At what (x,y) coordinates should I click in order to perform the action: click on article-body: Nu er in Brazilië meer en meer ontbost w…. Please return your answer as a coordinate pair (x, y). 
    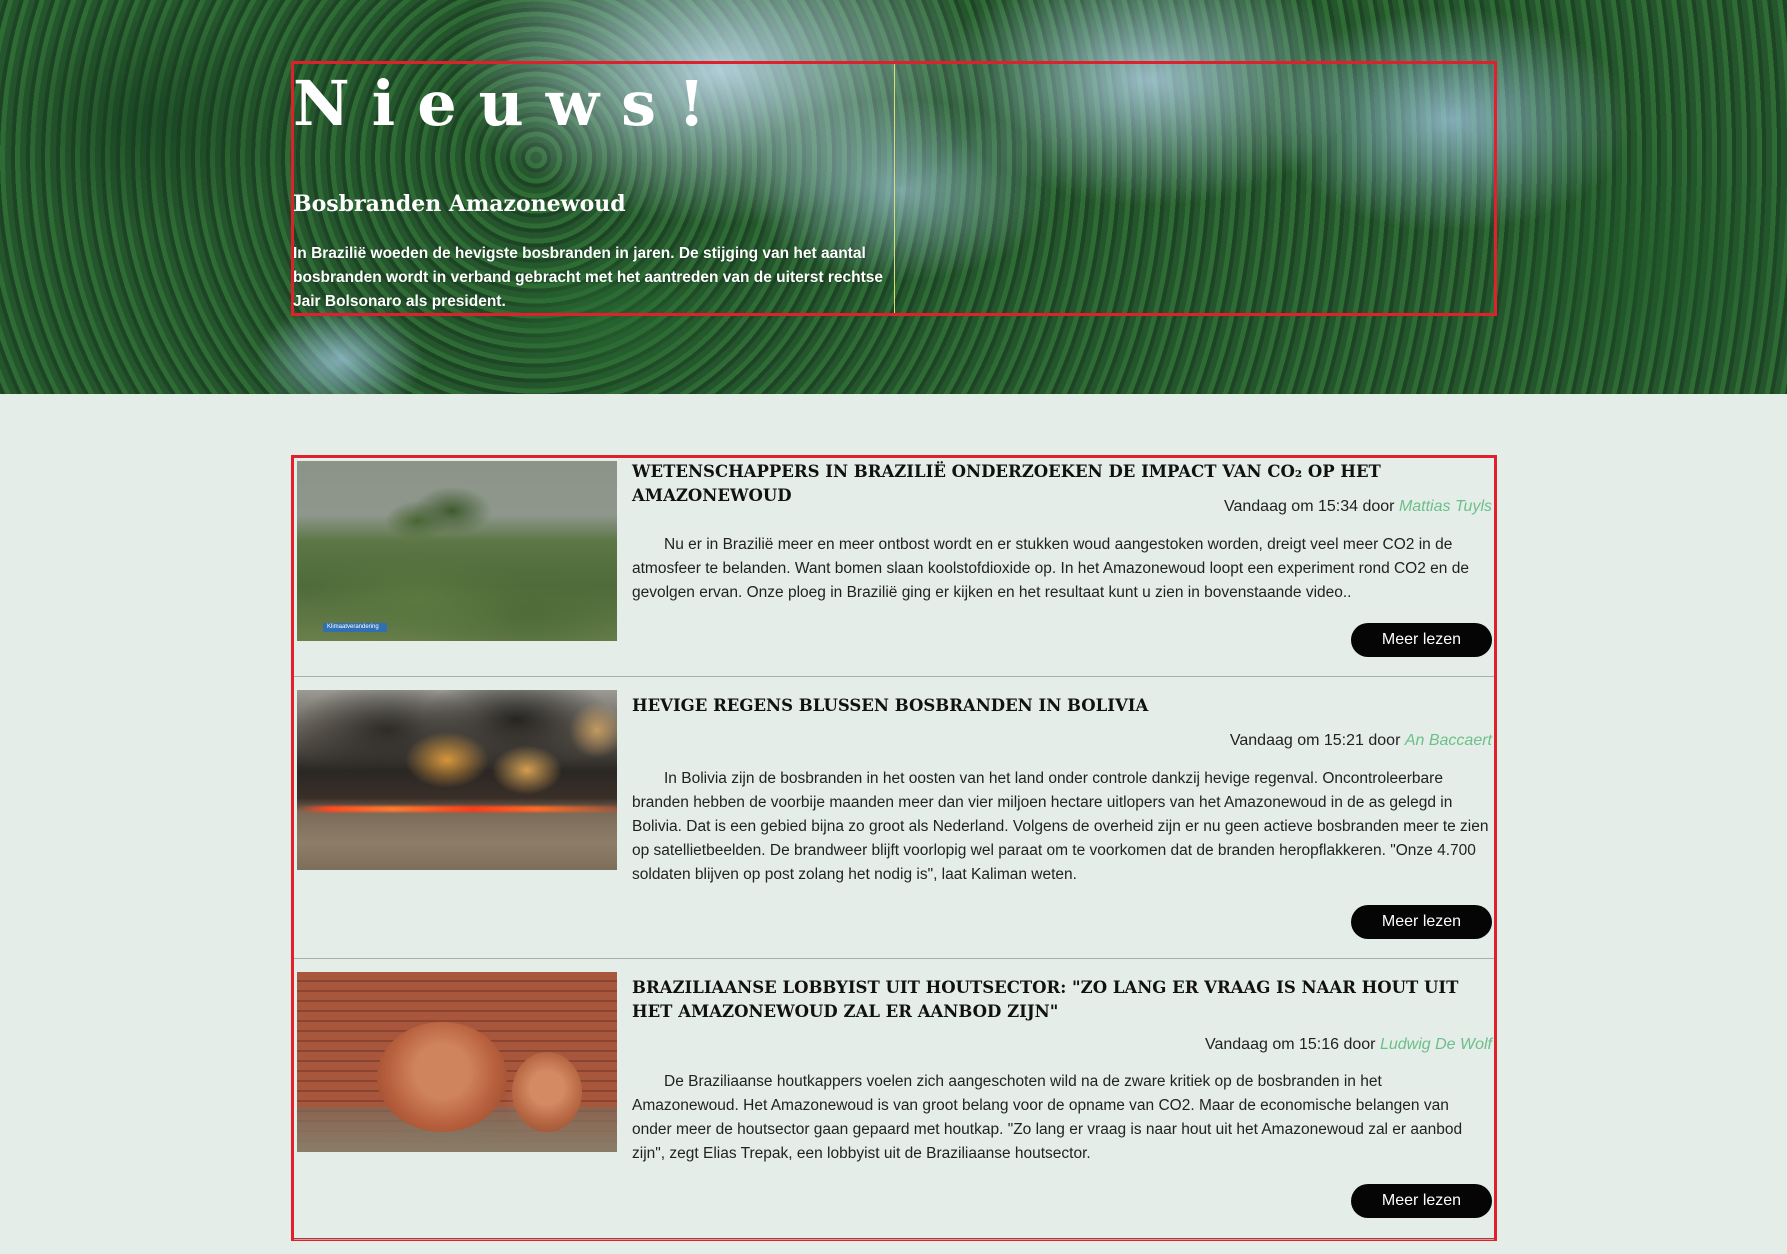
    Looking at the image, I should click on (1050, 568).